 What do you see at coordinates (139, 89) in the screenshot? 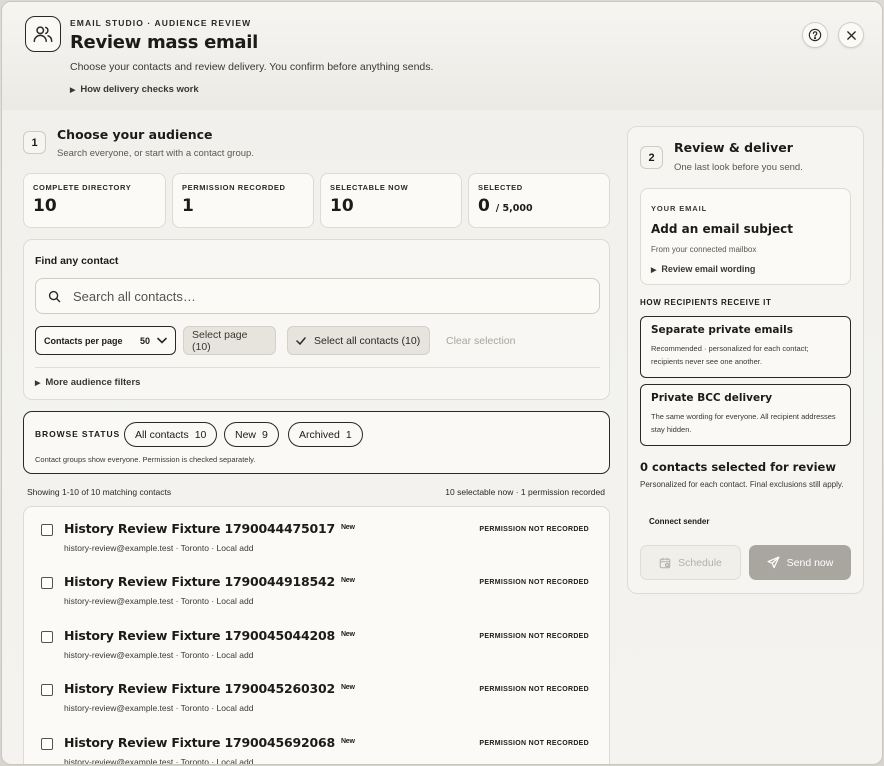
I see `delivery-checks-label: How delivery checks work` at bounding box center [139, 89].